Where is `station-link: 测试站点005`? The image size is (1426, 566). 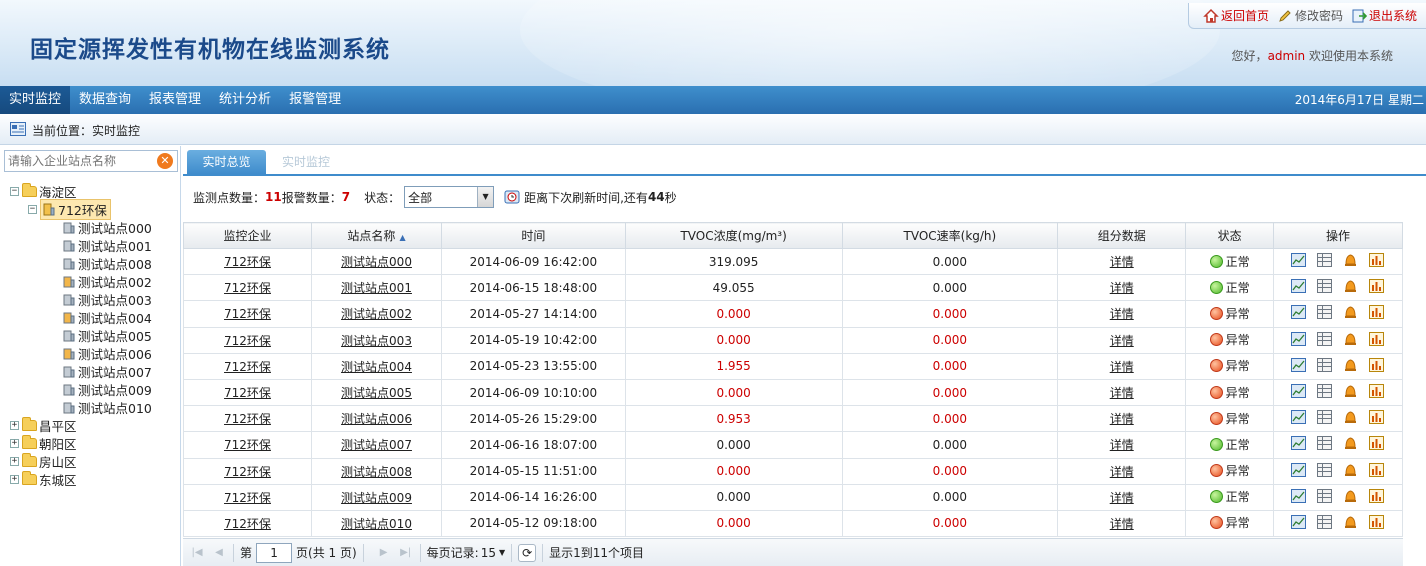 station-link: 测试站点005 is located at coordinates (376, 393).